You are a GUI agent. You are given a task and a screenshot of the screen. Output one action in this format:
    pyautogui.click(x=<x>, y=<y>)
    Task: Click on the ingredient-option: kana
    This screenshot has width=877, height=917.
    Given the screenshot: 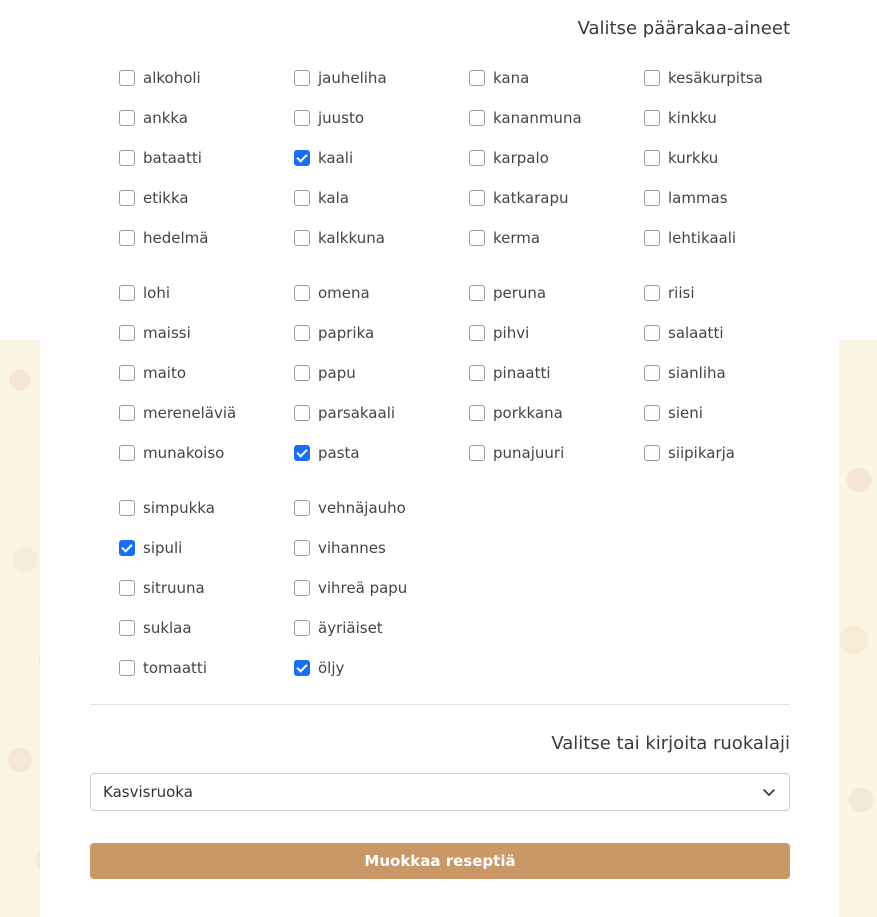 What is the action you would take?
    pyautogui.click(x=556, y=78)
    